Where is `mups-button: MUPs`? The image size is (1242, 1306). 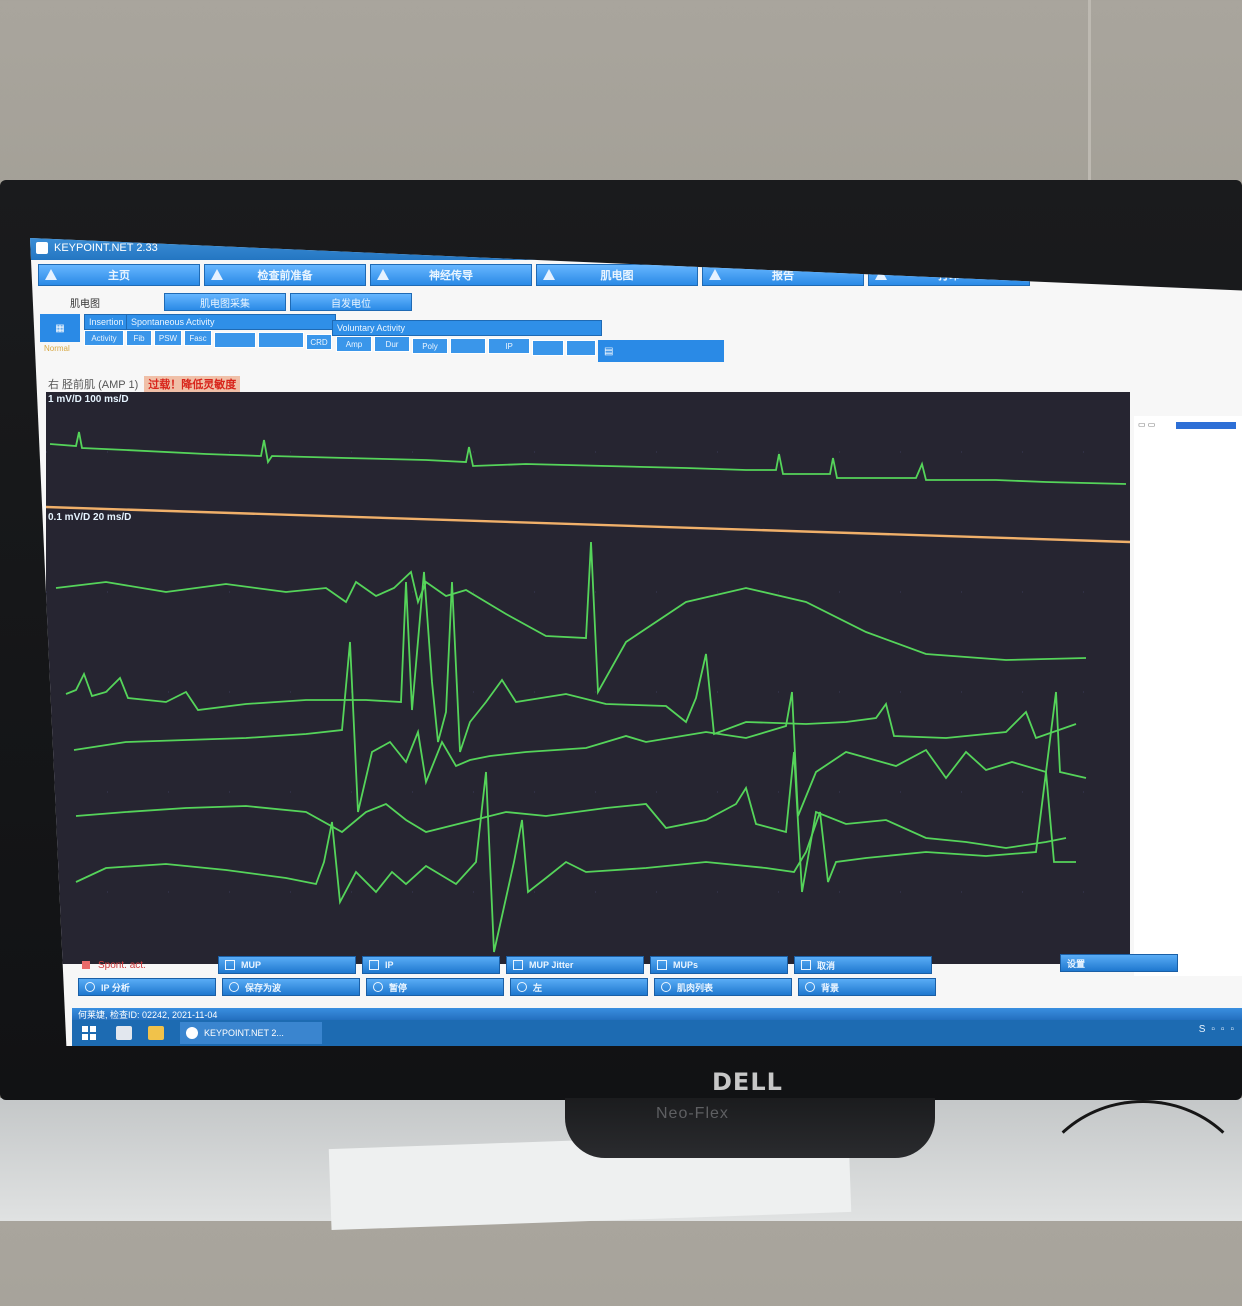
mups-button: MUPs is located at coordinates (719, 965).